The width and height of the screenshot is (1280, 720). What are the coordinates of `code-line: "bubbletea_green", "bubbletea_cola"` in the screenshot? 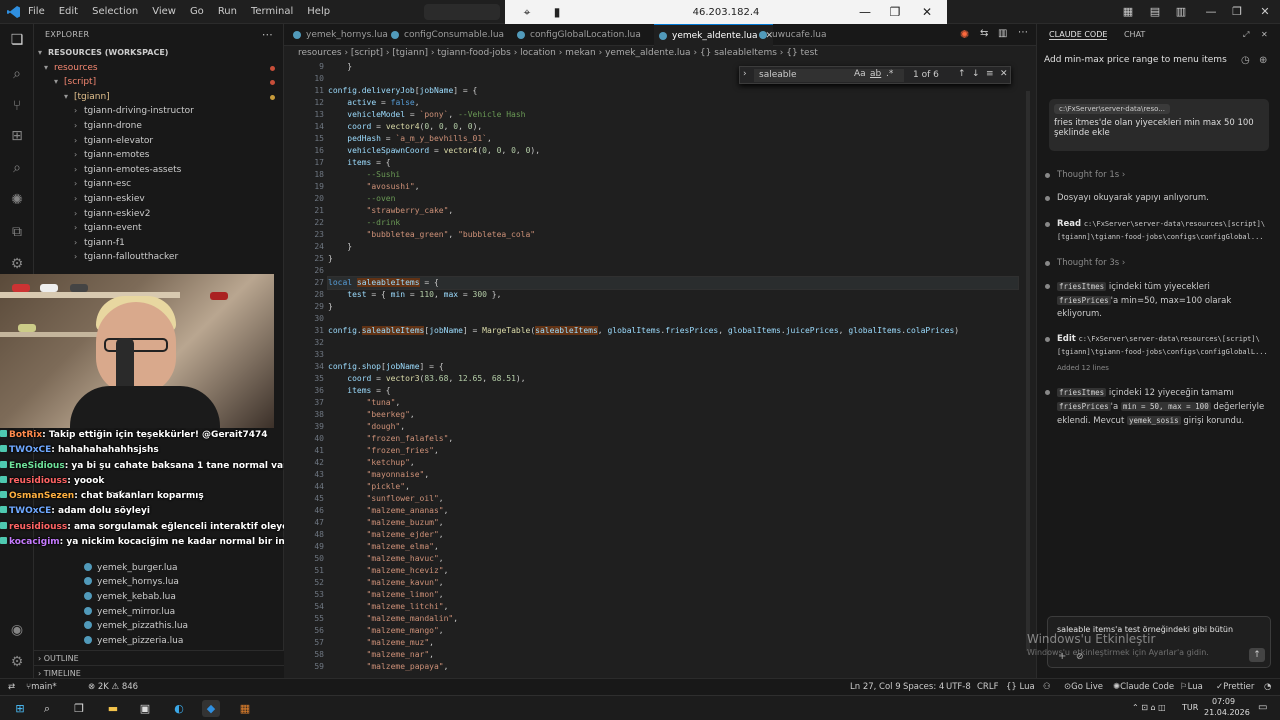 It's located at (673, 235).